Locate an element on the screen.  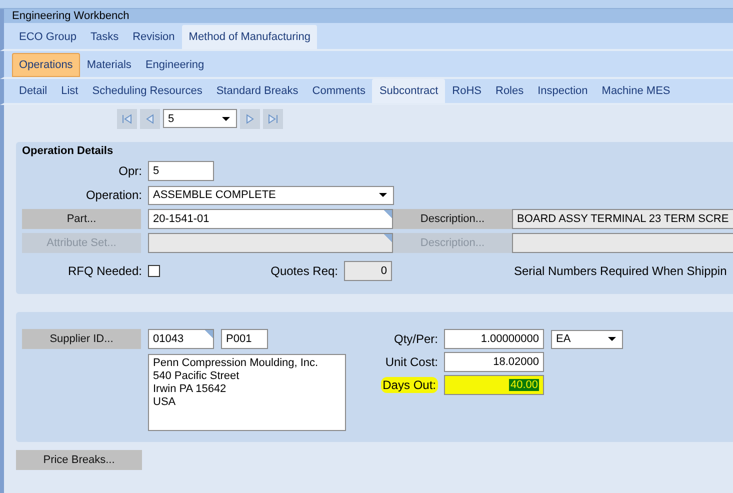
input-field: 01043 is located at coordinates (181, 339).